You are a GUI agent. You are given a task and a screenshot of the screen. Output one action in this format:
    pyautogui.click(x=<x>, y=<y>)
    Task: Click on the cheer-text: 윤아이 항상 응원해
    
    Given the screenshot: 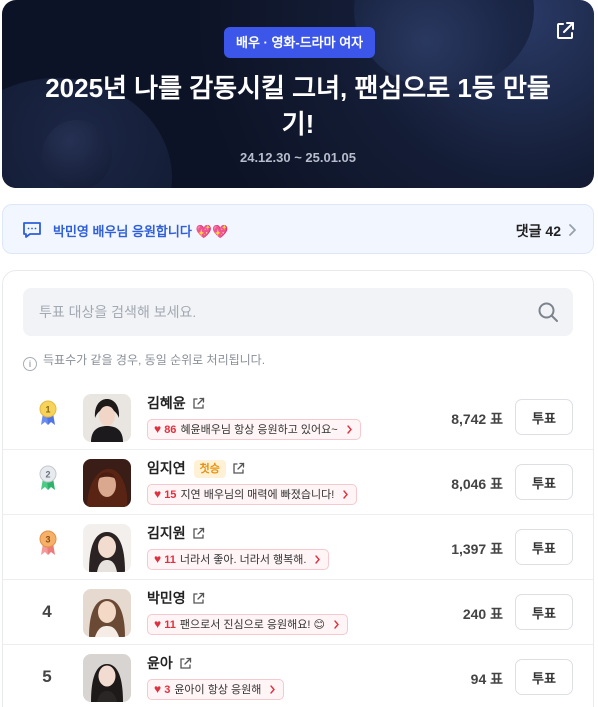 What is the action you would take?
    pyautogui.click(x=218, y=690)
    